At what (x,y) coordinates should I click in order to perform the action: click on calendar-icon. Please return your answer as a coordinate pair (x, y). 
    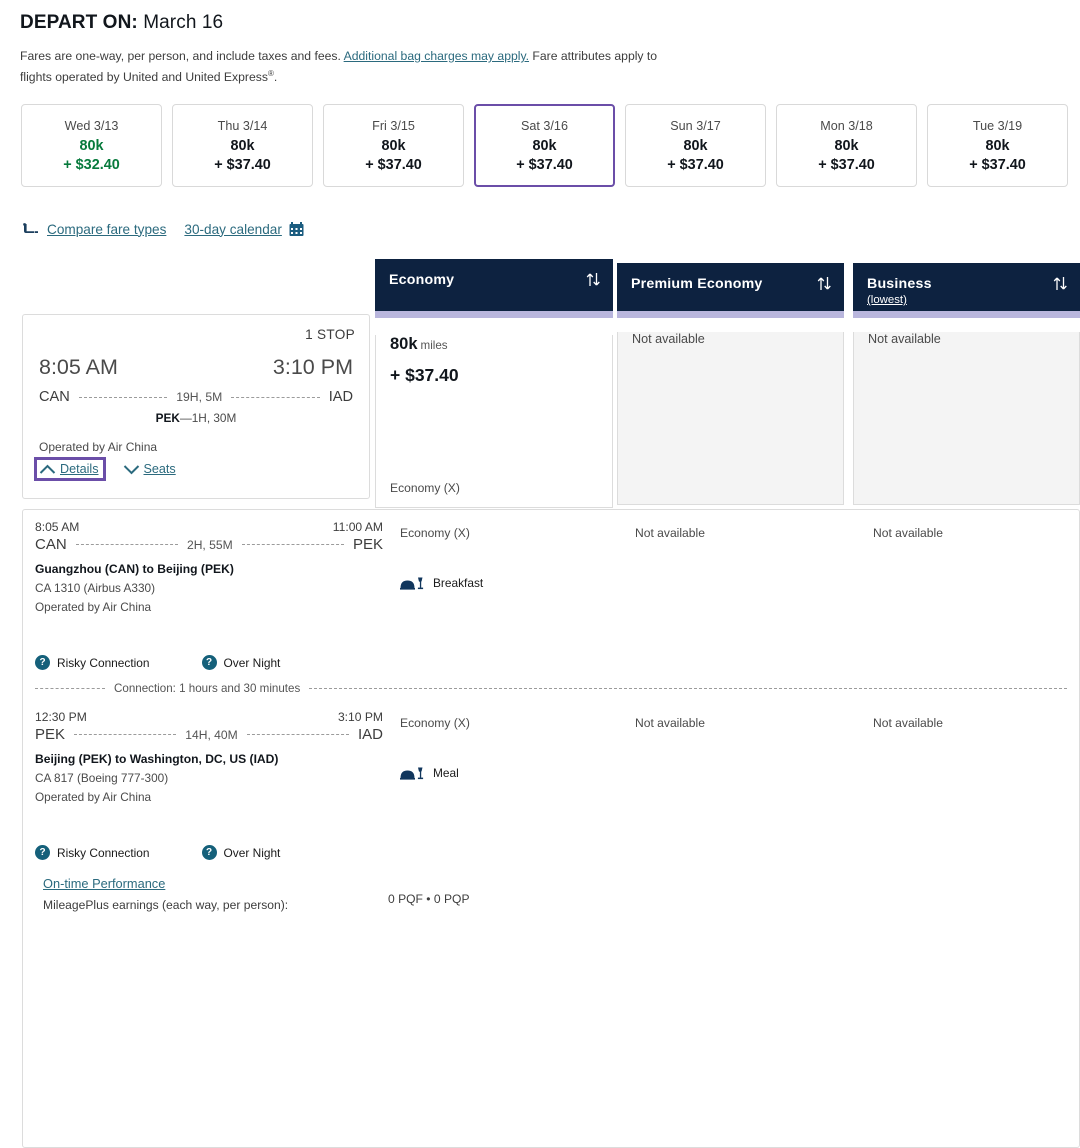
    Looking at the image, I should click on (296, 229).